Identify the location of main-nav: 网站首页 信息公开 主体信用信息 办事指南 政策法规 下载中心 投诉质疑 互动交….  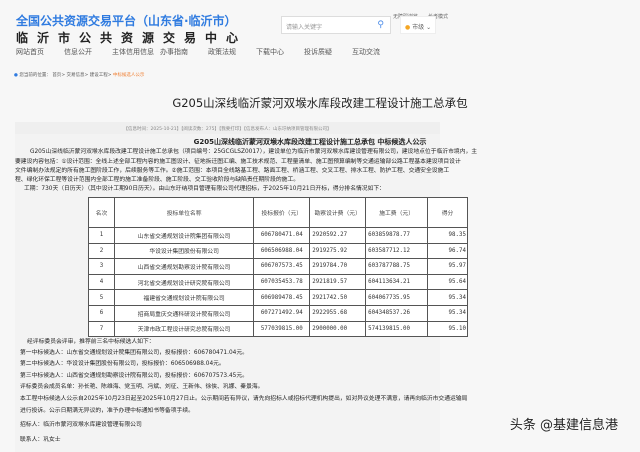
(208, 52).